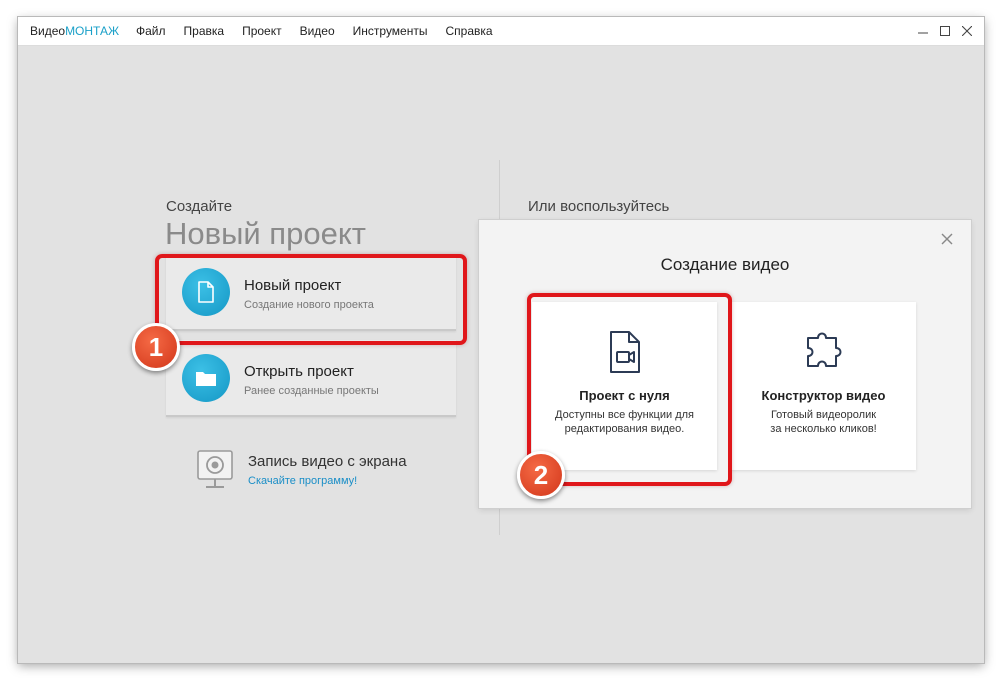  Describe the element at coordinates (624, 395) in the screenshot. I see `scratch-title: Проект с нуля` at that location.